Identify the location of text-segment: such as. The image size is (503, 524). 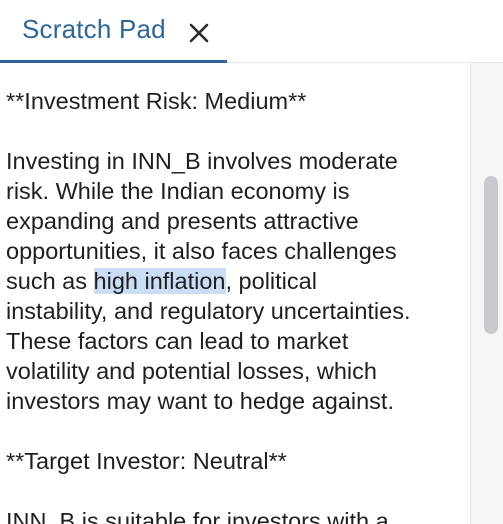
(50, 281).